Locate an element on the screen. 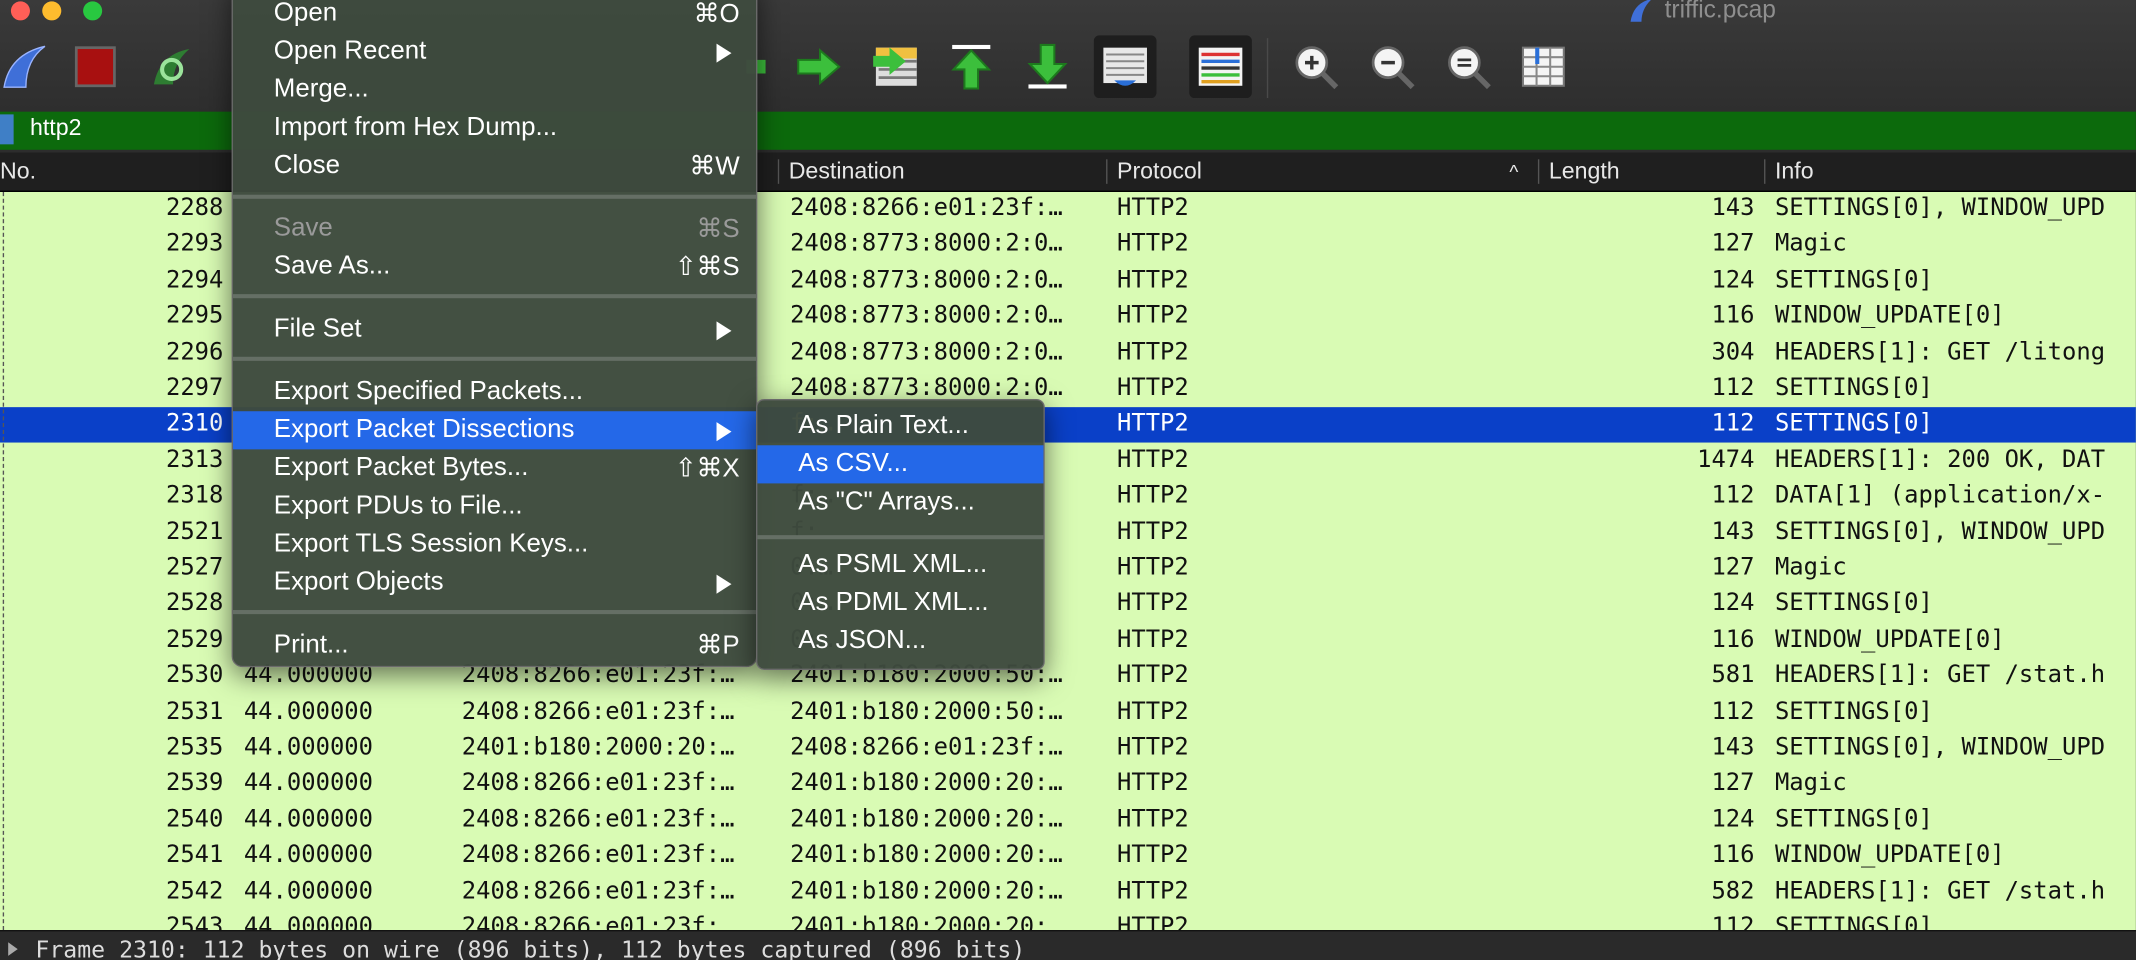  packet-number: 2529 is located at coordinates (194, 640).